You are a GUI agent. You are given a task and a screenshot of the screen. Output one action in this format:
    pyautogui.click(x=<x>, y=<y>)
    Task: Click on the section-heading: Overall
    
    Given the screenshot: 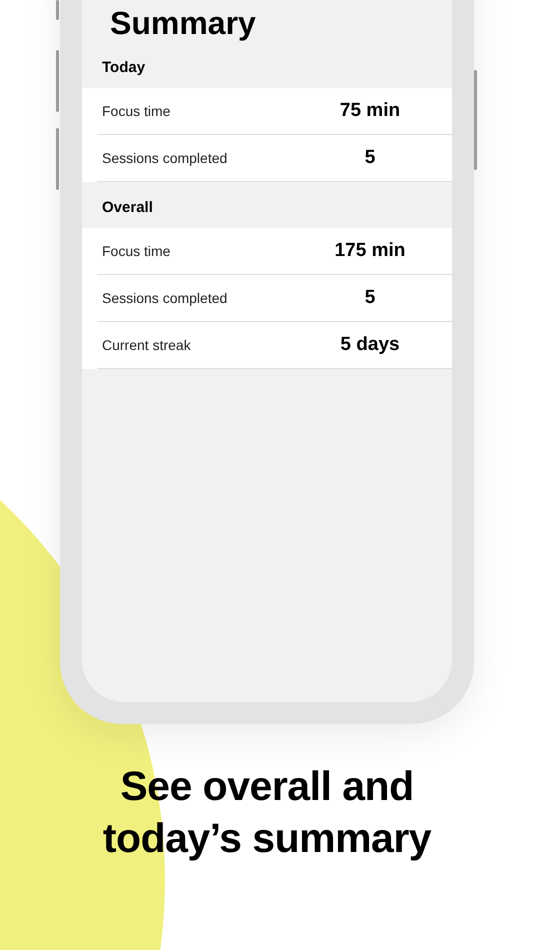 What is the action you would take?
    pyautogui.click(x=127, y=208)
    